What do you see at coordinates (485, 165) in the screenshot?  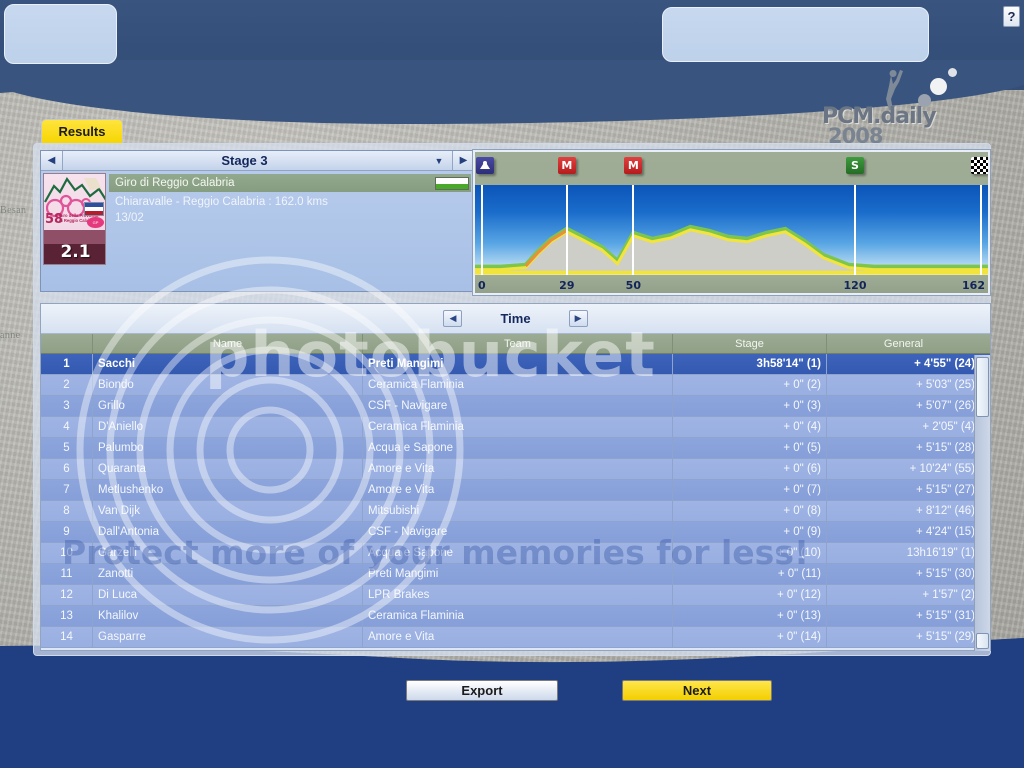 I see `profile-marker-start-icon` at bounding box center [485, 165].